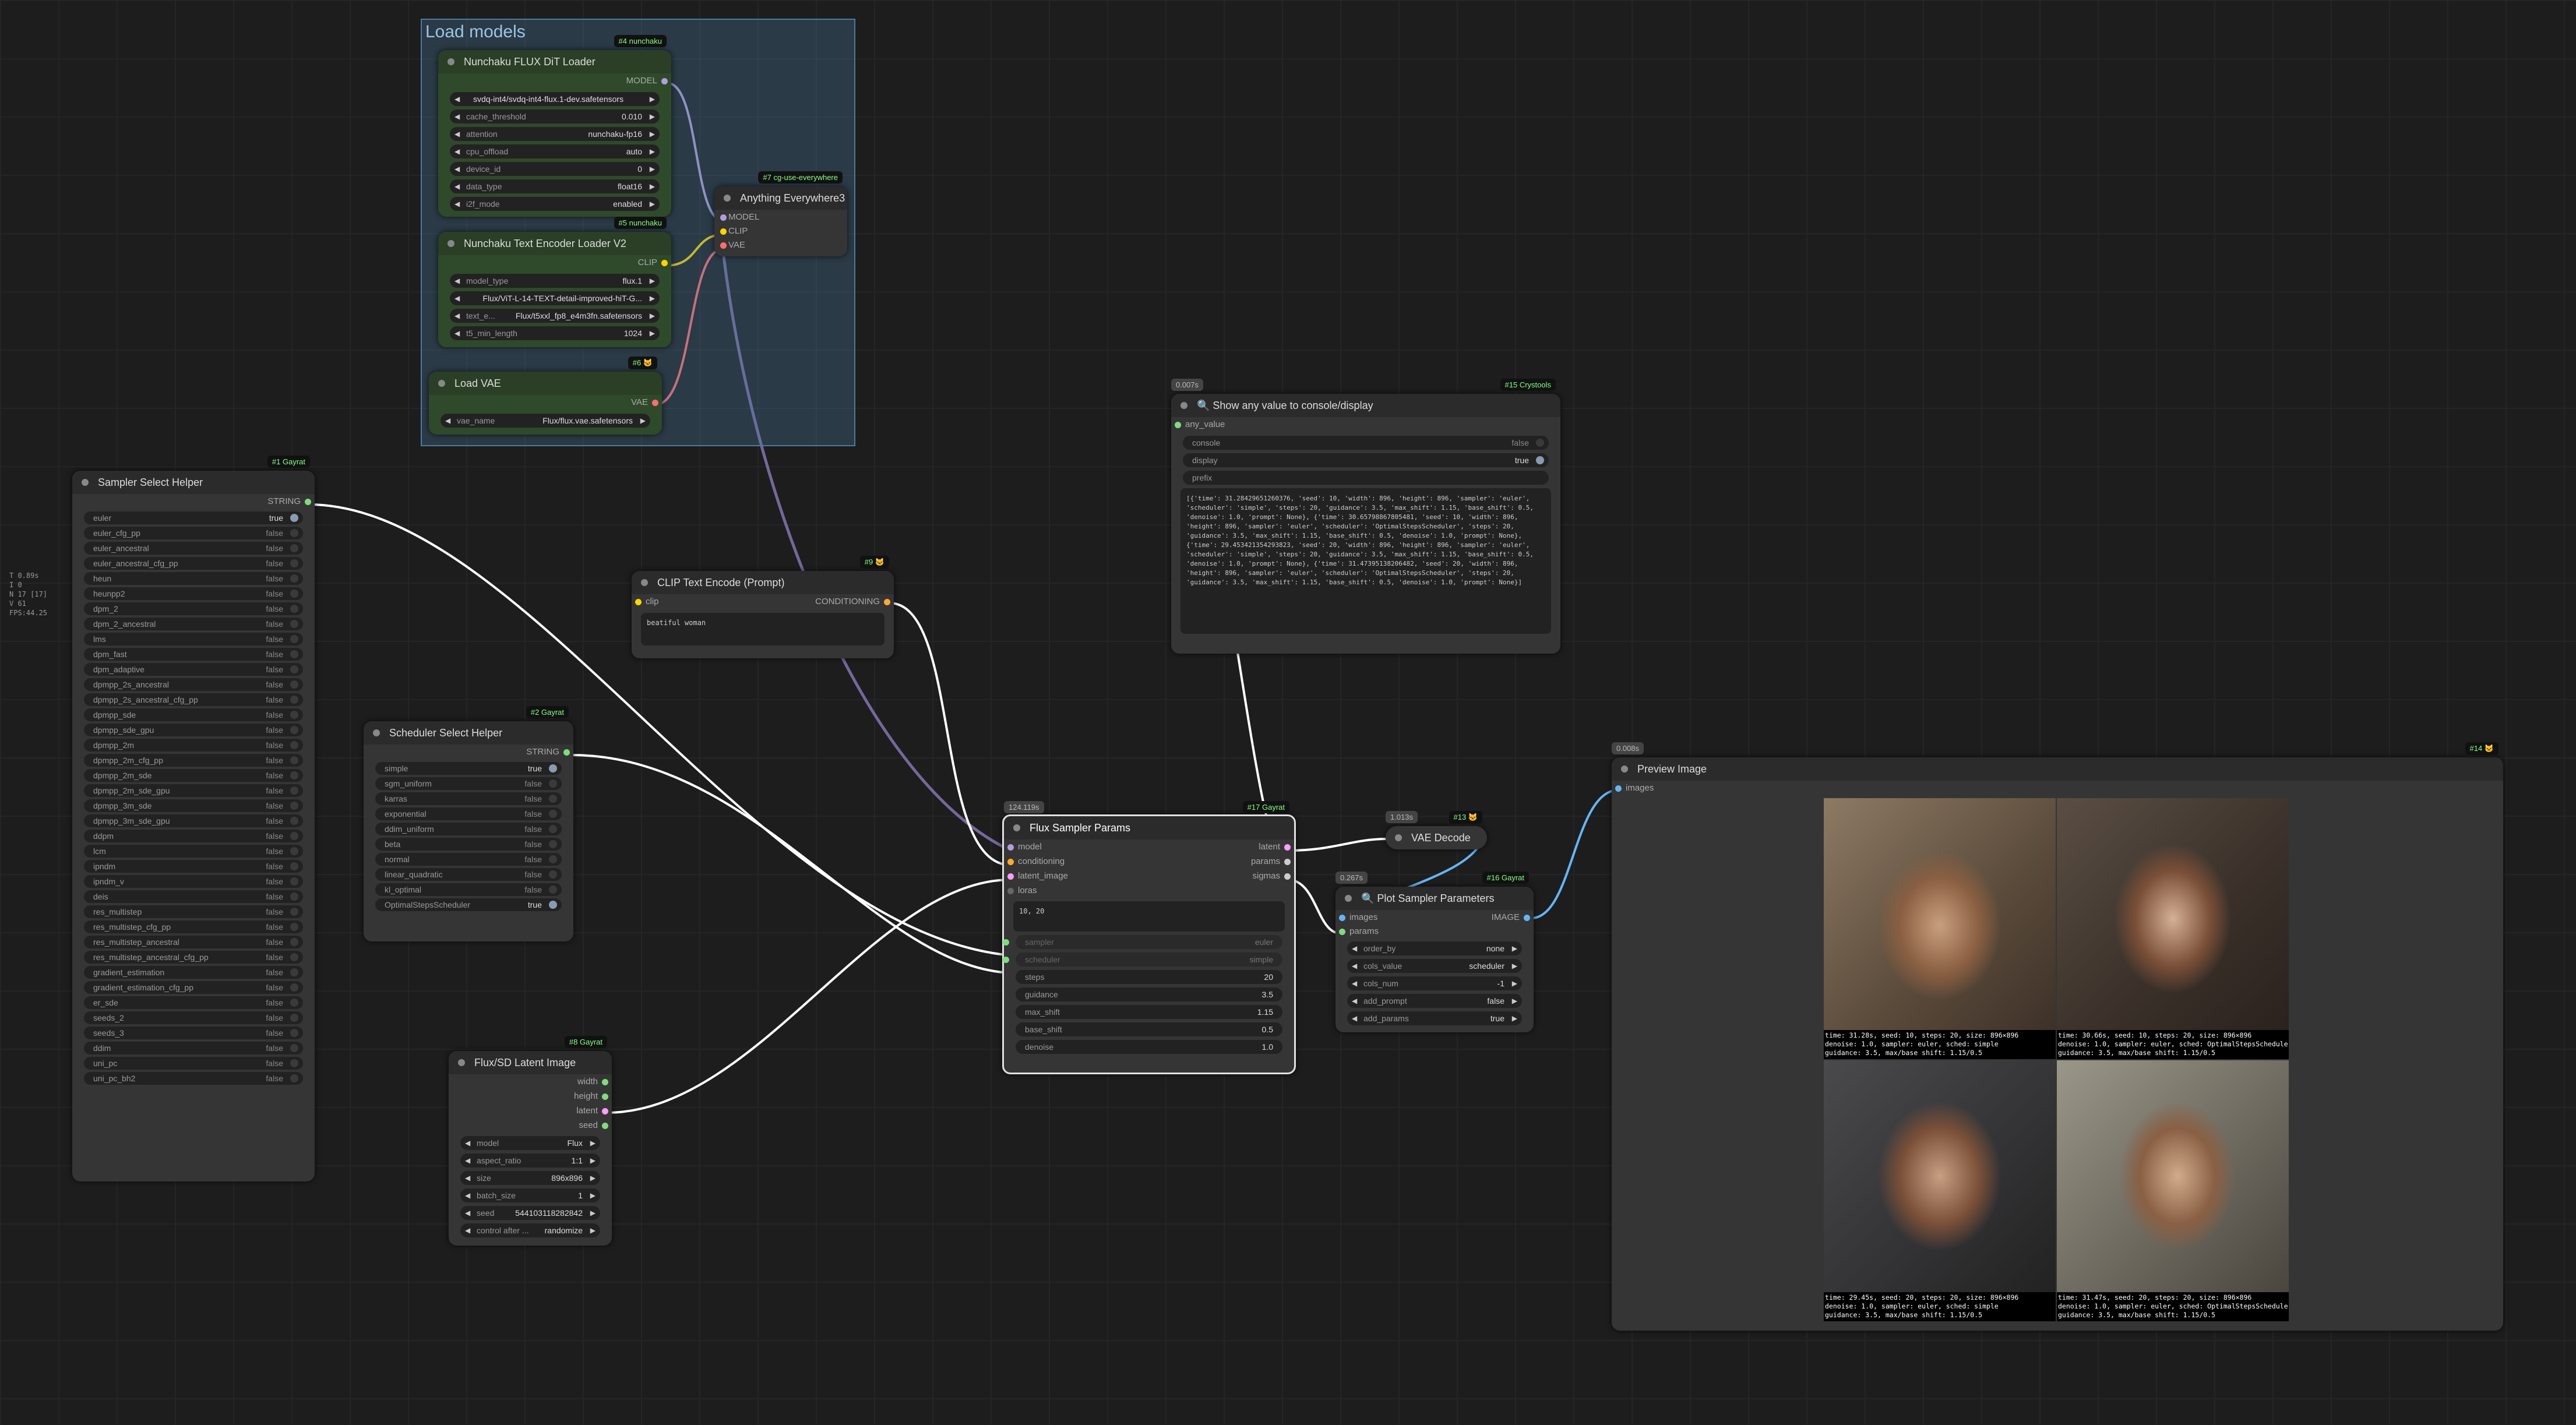 This screenshot has width=2576, height=1425. I want to click on data-type-widget: ◀ data_type float16 ▶, so click(555, 186).